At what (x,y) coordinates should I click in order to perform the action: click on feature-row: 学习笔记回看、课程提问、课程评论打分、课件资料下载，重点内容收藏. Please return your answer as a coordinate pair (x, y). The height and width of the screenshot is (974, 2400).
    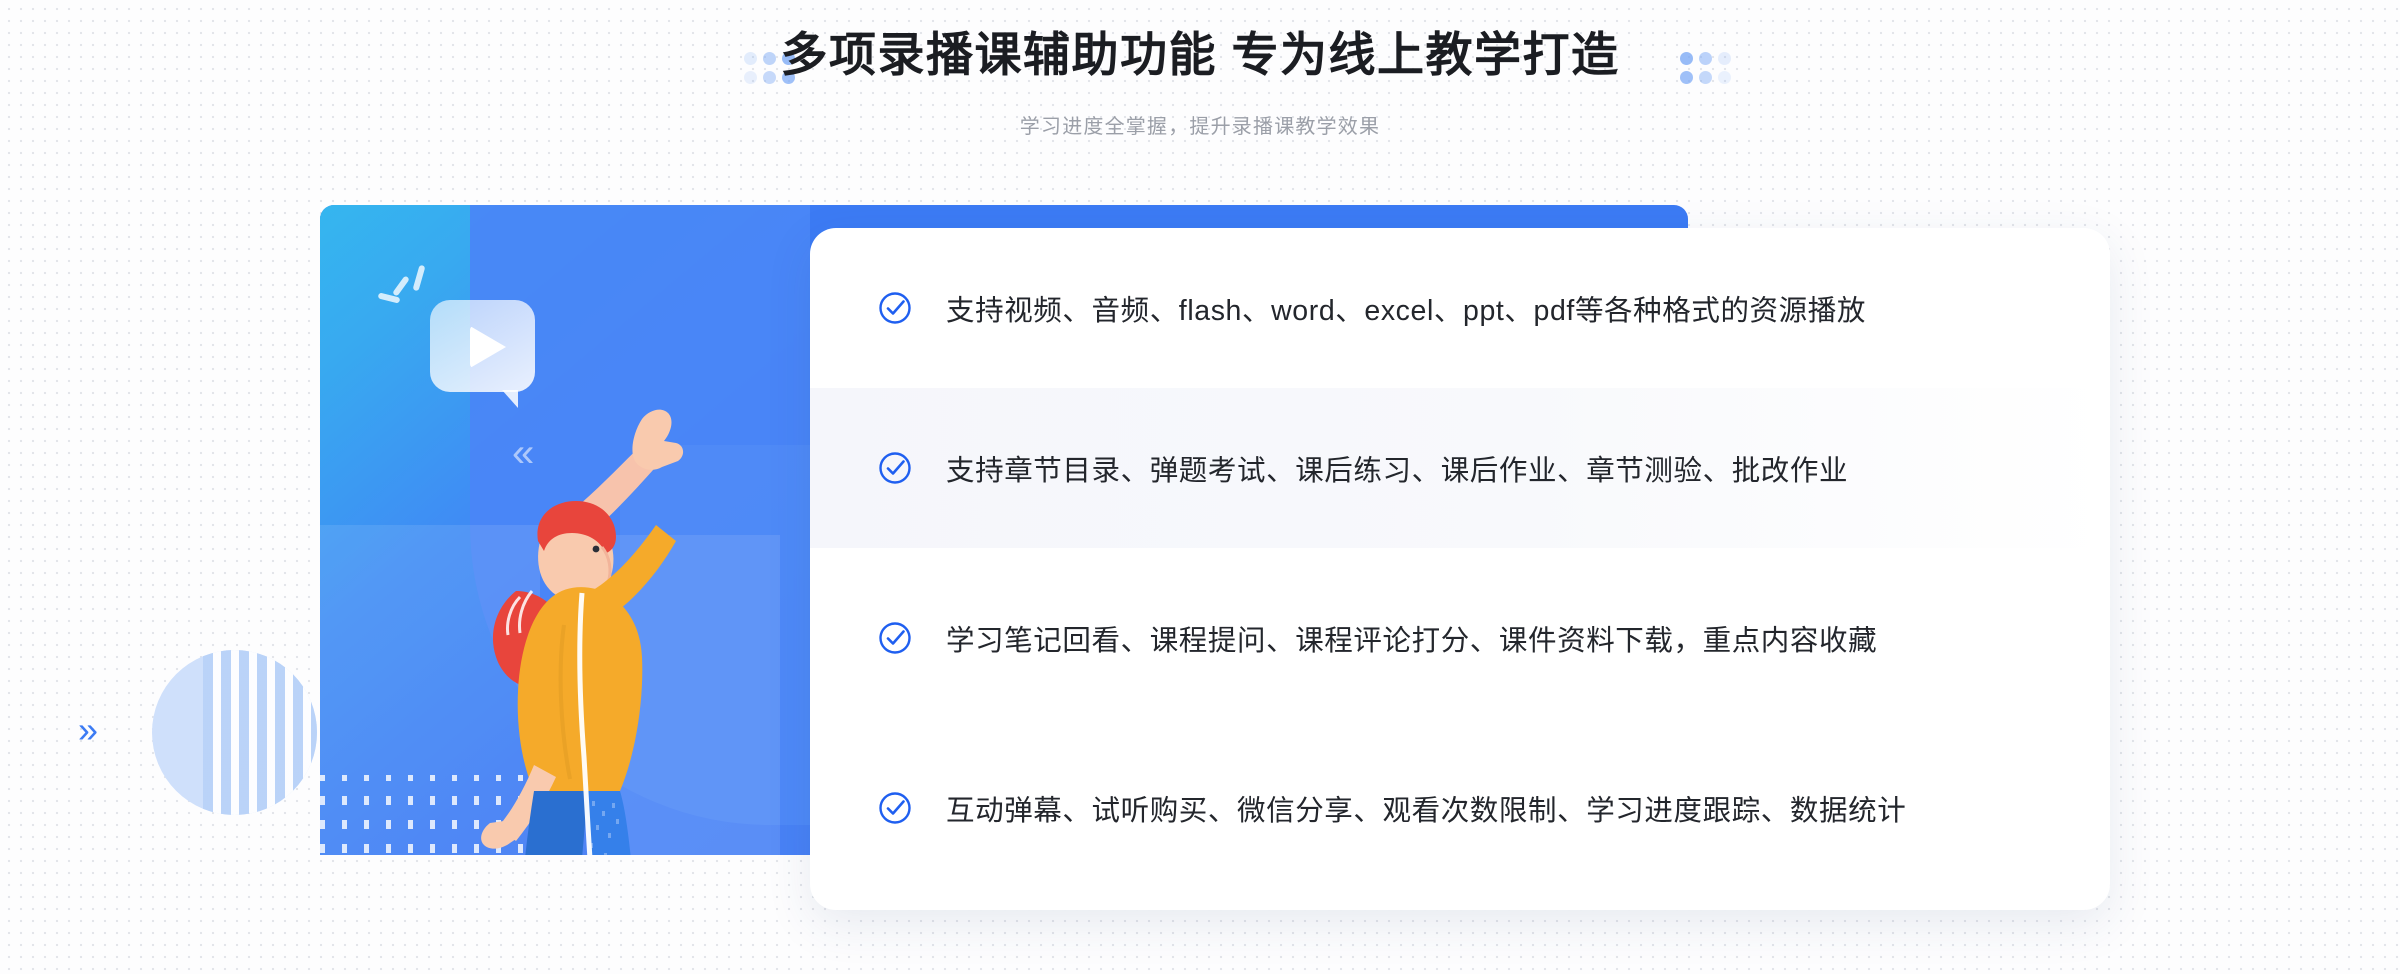
    Looking at the image, I should click on (1460, 638).